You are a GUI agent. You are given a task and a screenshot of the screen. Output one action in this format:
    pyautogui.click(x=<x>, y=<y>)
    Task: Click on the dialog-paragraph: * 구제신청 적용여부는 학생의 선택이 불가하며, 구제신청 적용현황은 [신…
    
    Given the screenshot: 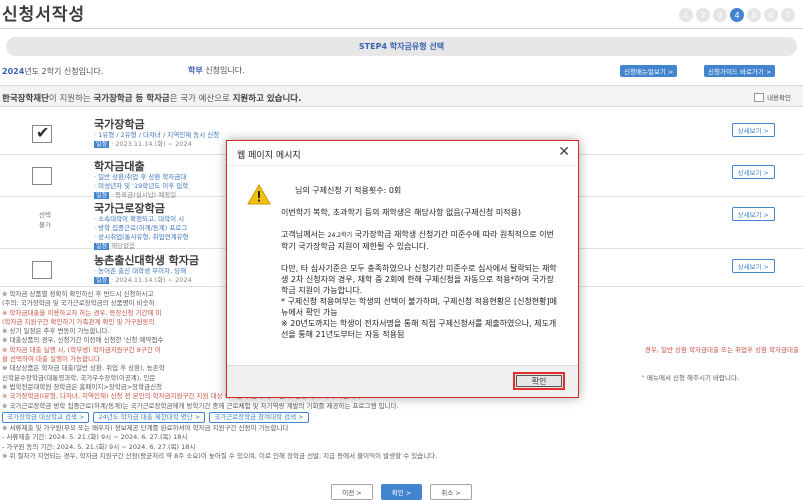 What is the action you would take?
    pyautogui.click(x=419, y=307)
    